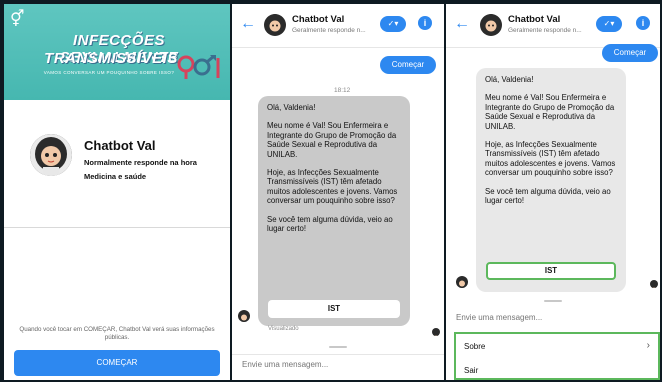 The height and width of the screenshot is (382, 662). Describe the element at coordinates (115, 176) in the screenshot. I see `profile-category: Medicina e saúde` at that location.